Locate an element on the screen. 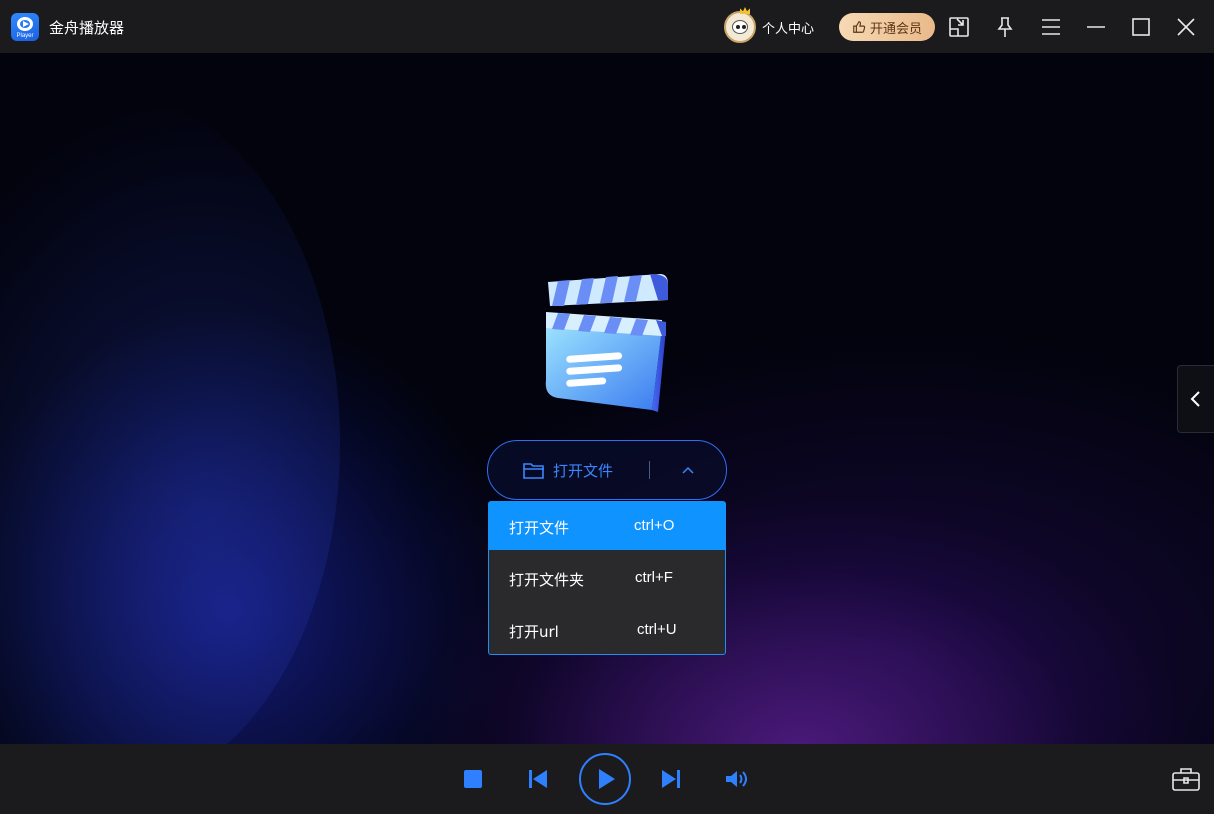  play-icon is located at coordinates (607, 779).